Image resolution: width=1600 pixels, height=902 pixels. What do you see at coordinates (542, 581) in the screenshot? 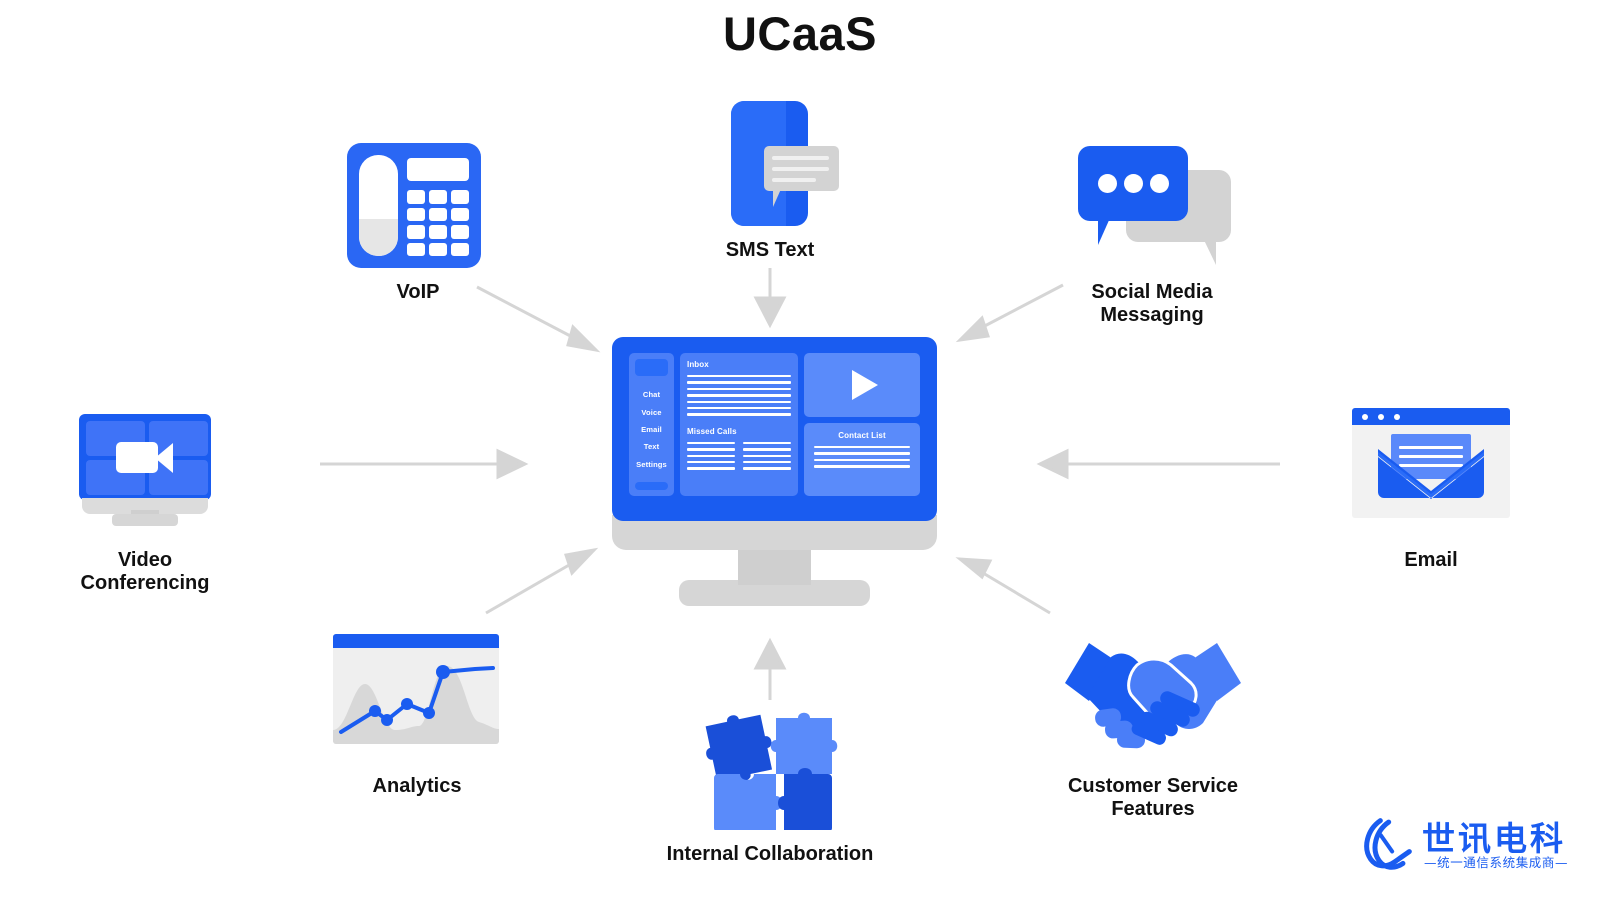
I see `arrow-analytics-to-hub` at bounding box center [542, 581].